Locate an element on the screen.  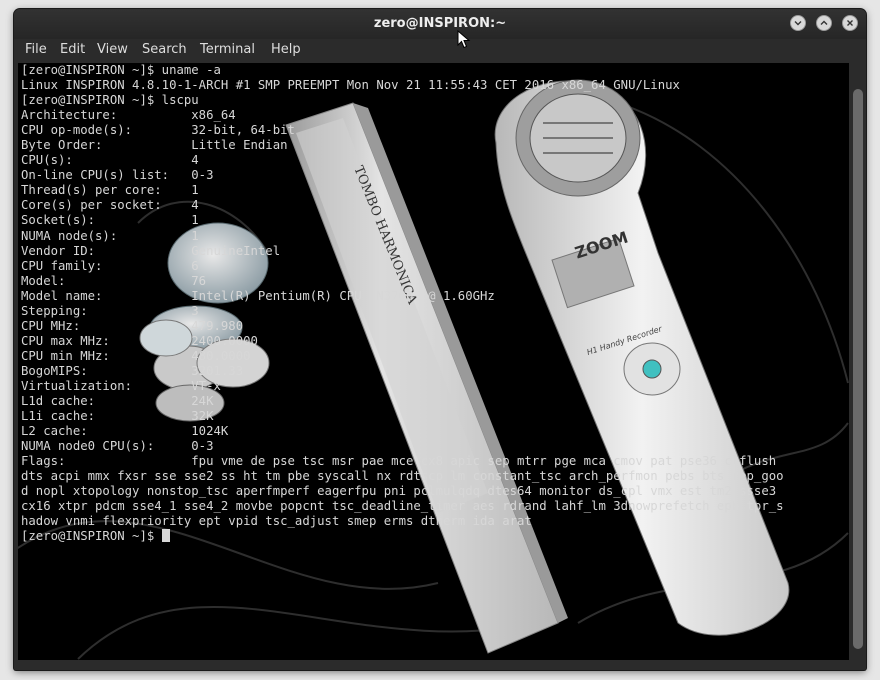
terminal-line: Vendor ID: GenuineIntel is located at coordinates (151, 250).